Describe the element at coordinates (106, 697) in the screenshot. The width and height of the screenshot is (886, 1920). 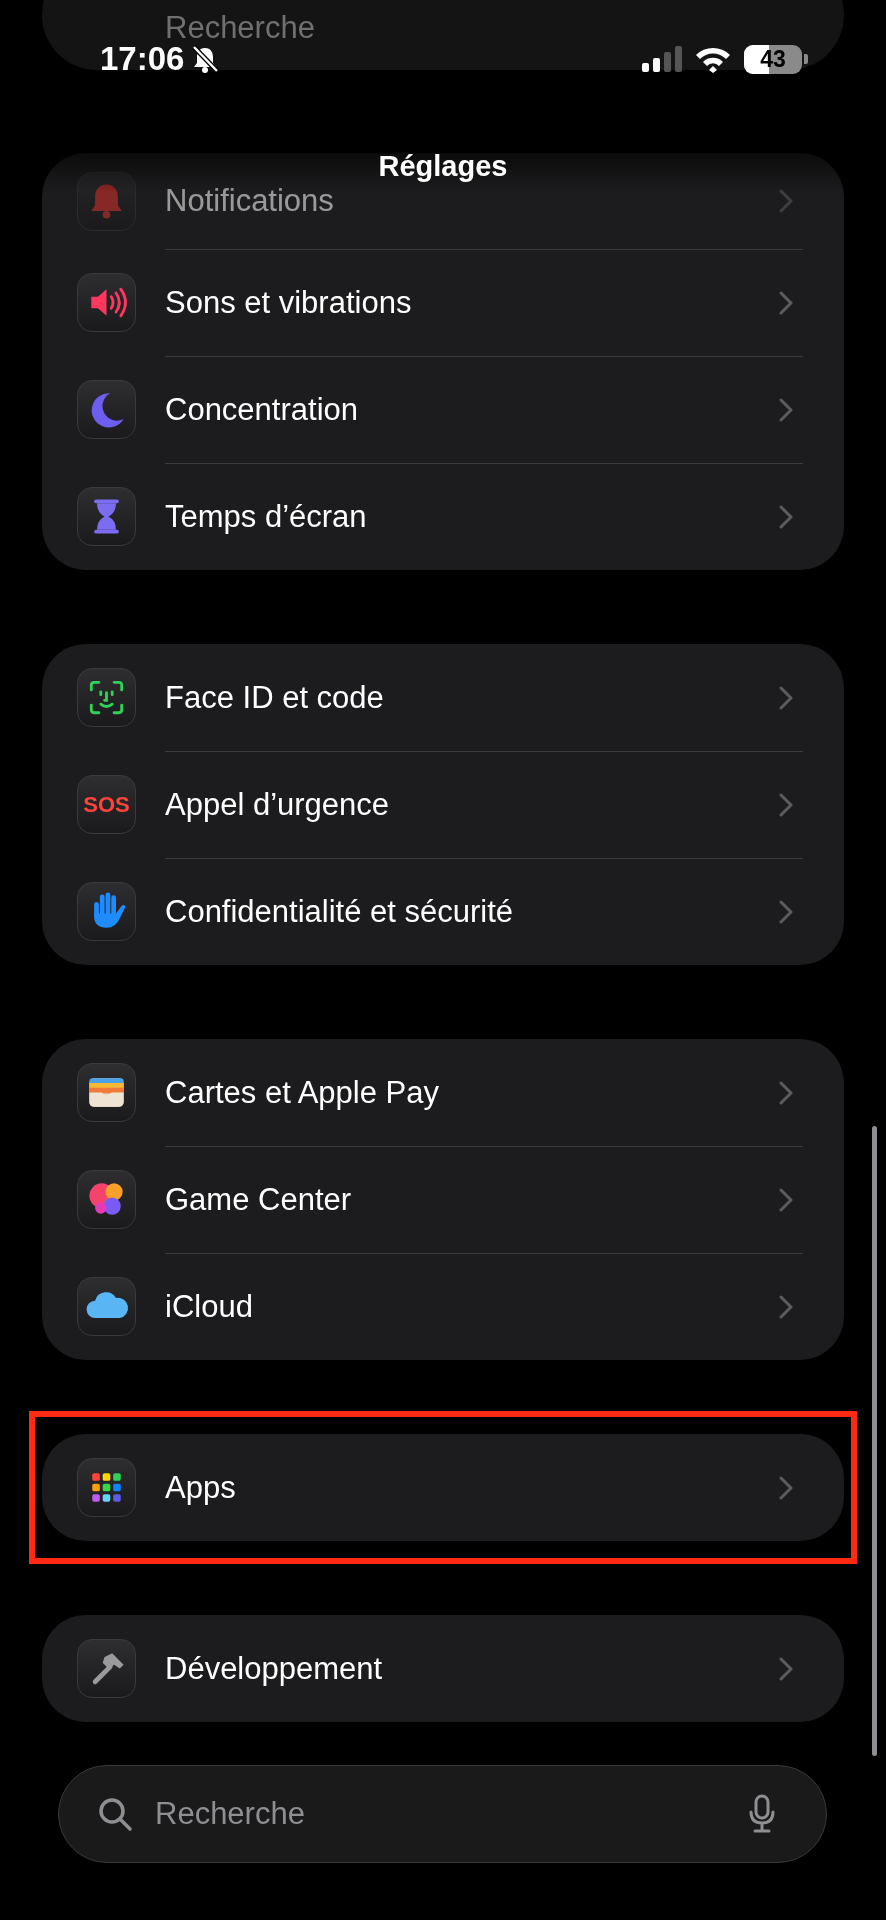
I see `face-icon` at that location.